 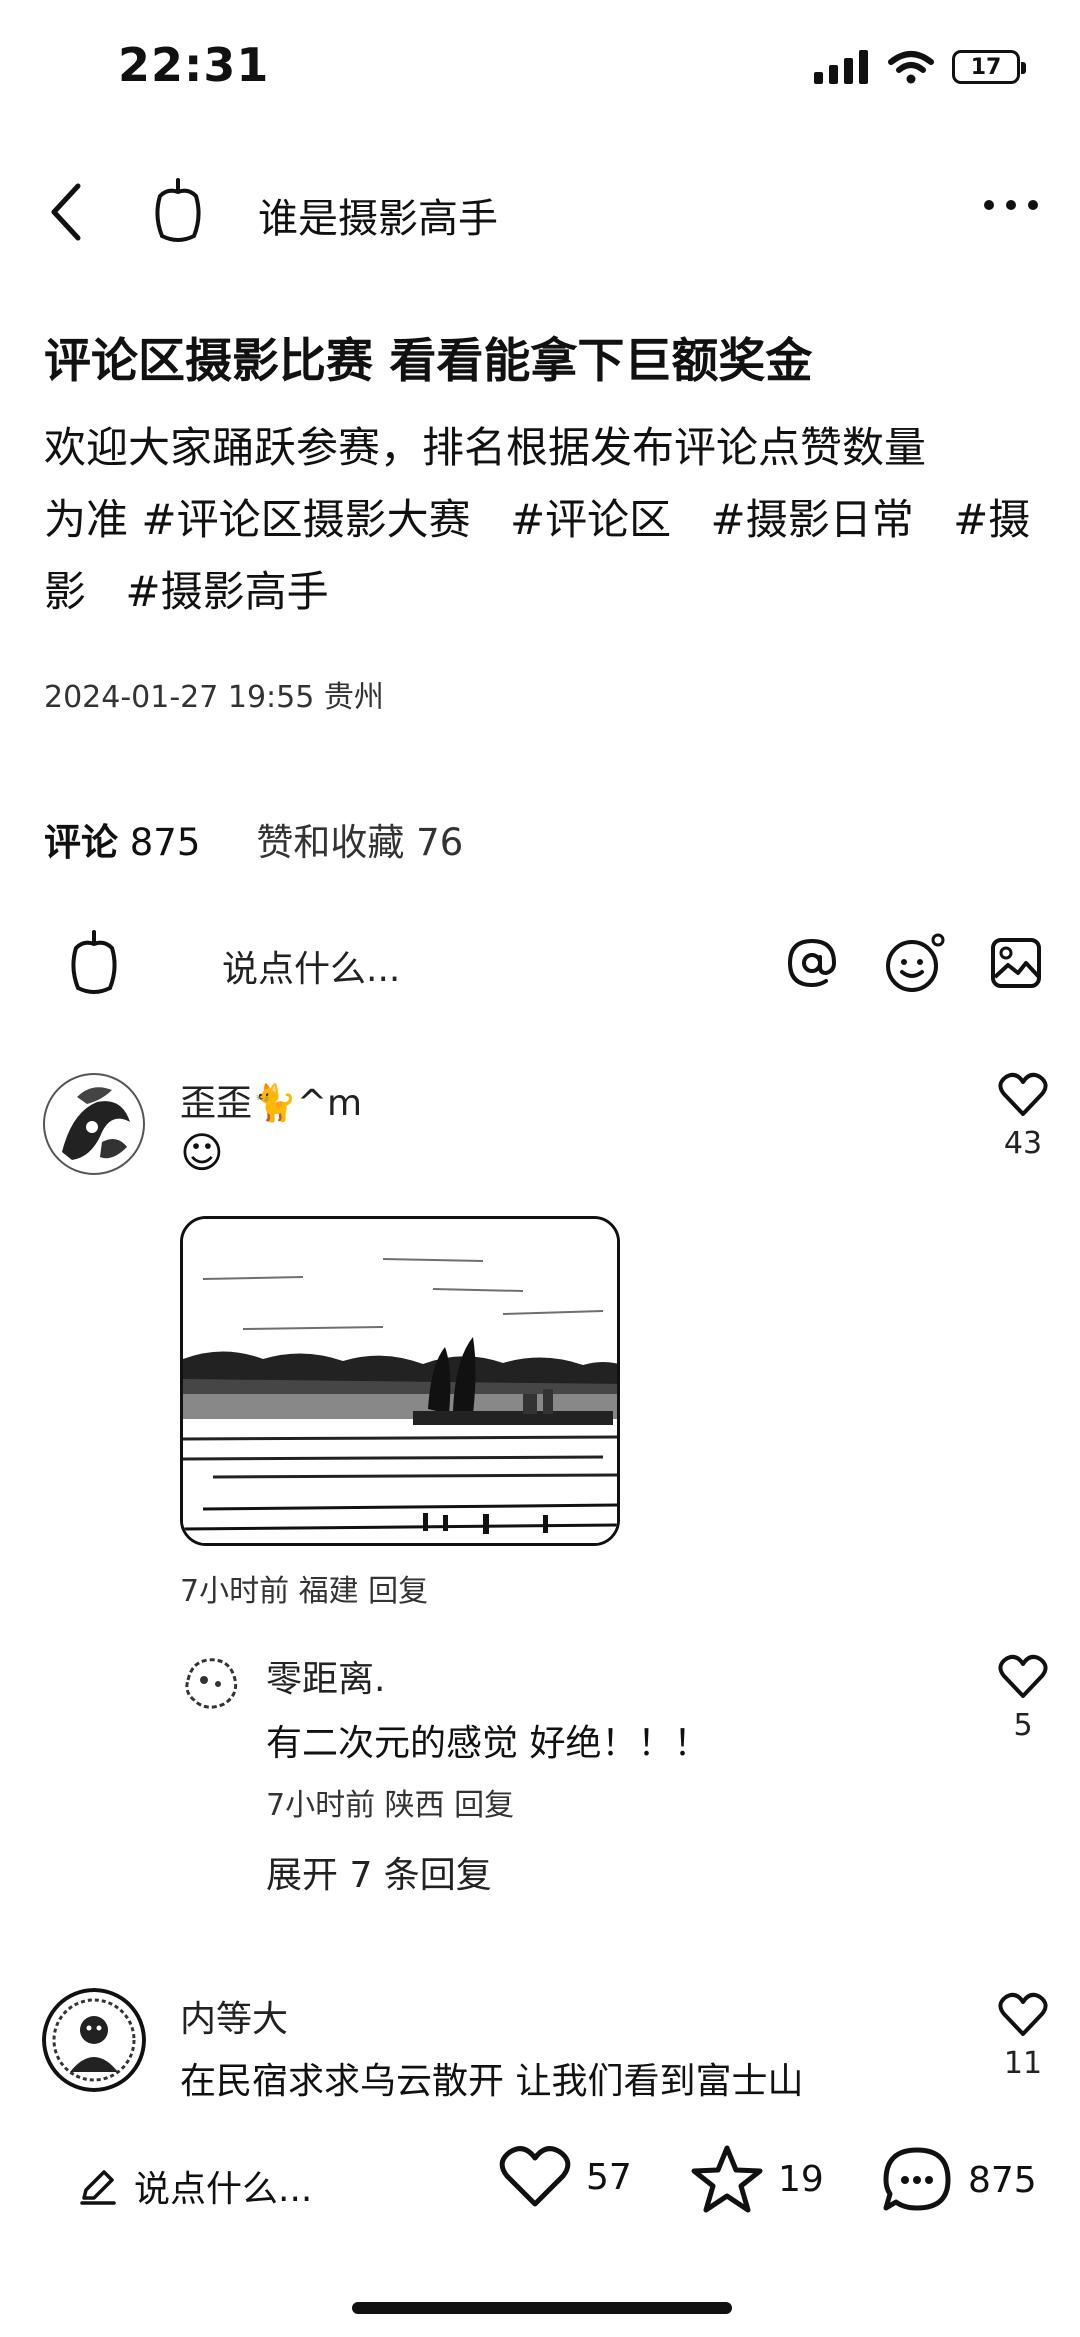 I want to click on like-button: 57, so click(x=565, y=2177).